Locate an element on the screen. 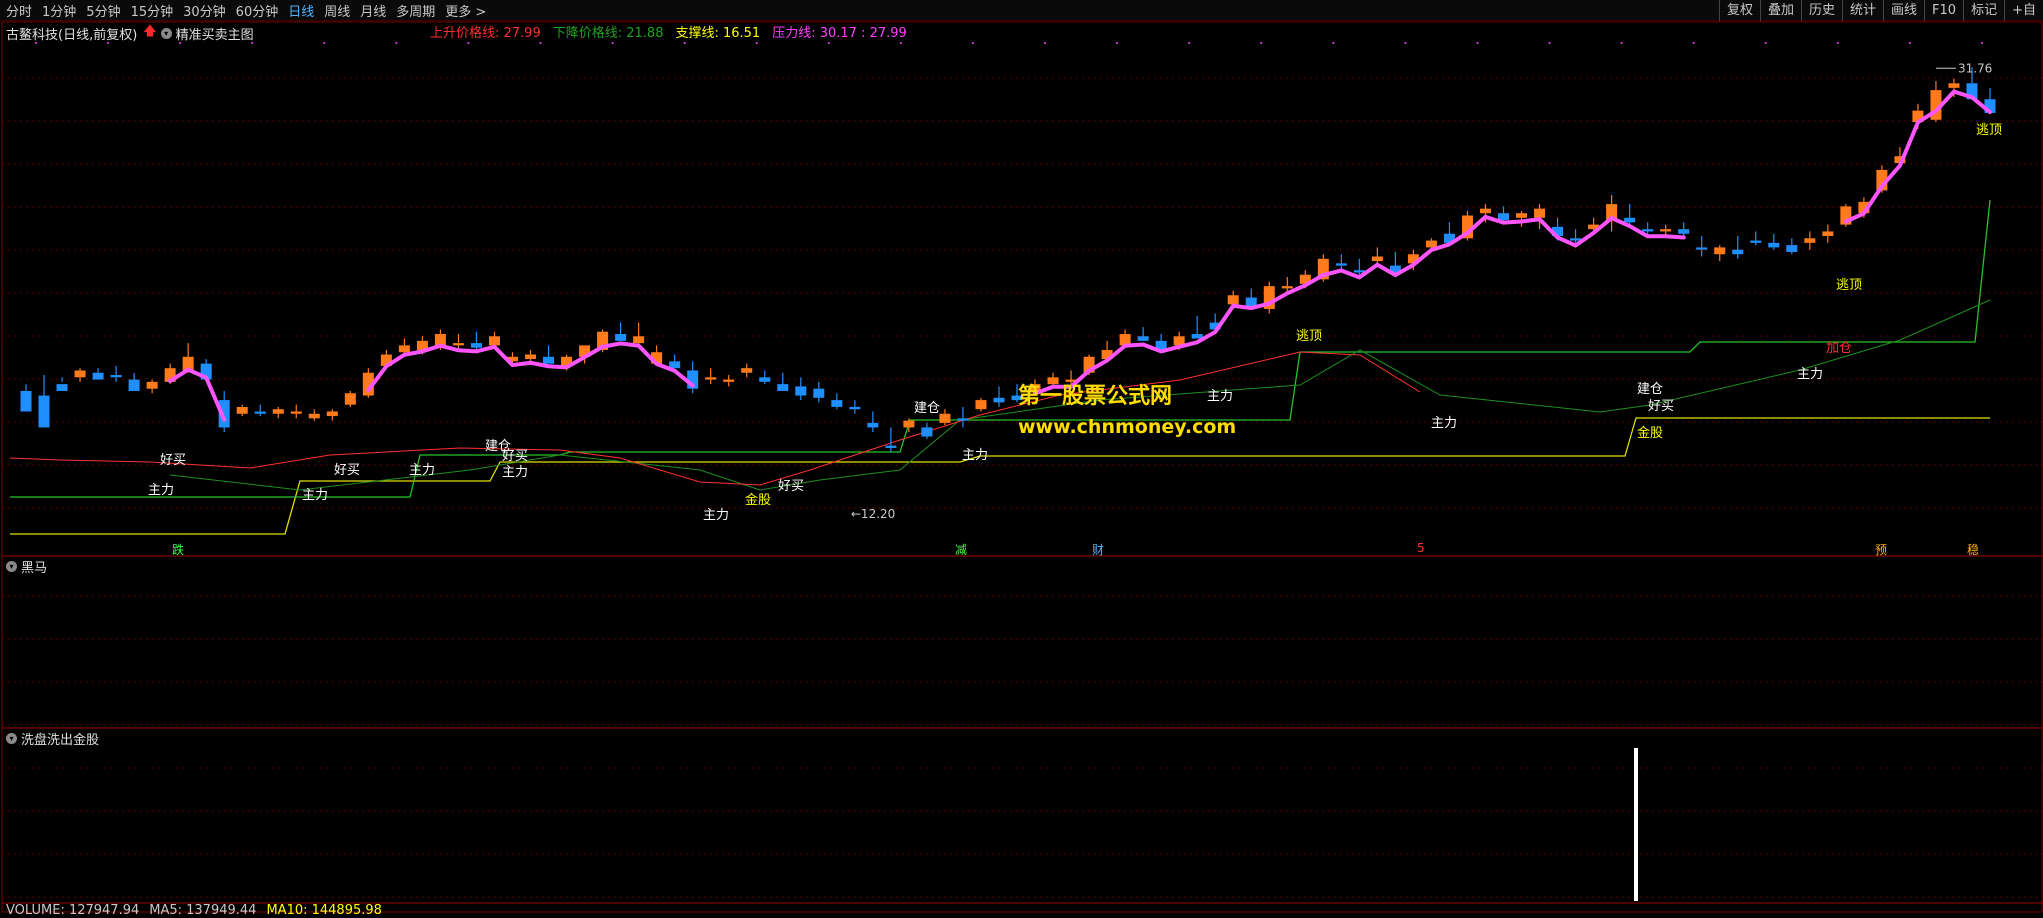 This screenshot has width=2043, height=918. main-pane-title: 古鳌科技(日线,前复权) 🡅 ▾ 精准买卖主图 is located at coordinates (130, 33).